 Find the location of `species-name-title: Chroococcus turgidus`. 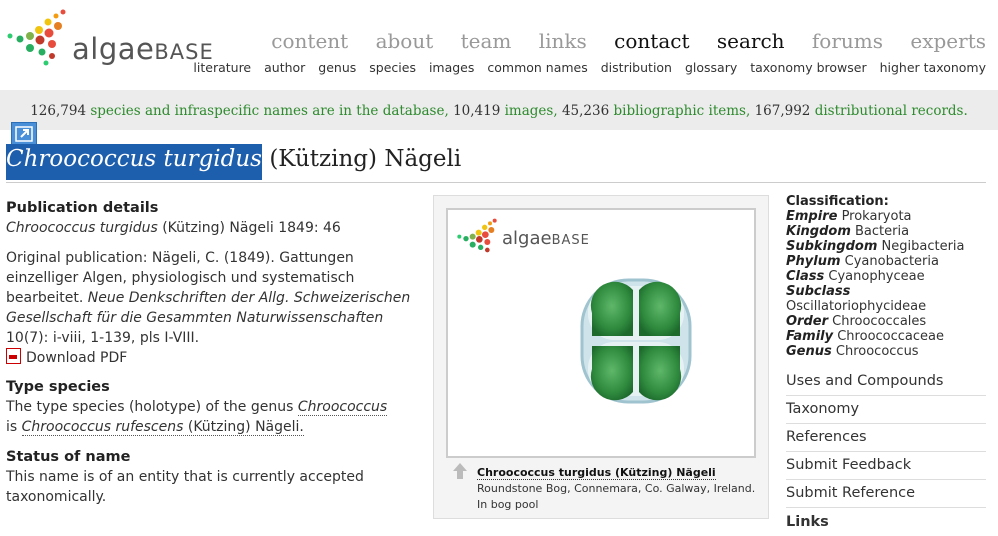

species-name-title: Chroococcus turgidus is located at coordinates (134, 162).